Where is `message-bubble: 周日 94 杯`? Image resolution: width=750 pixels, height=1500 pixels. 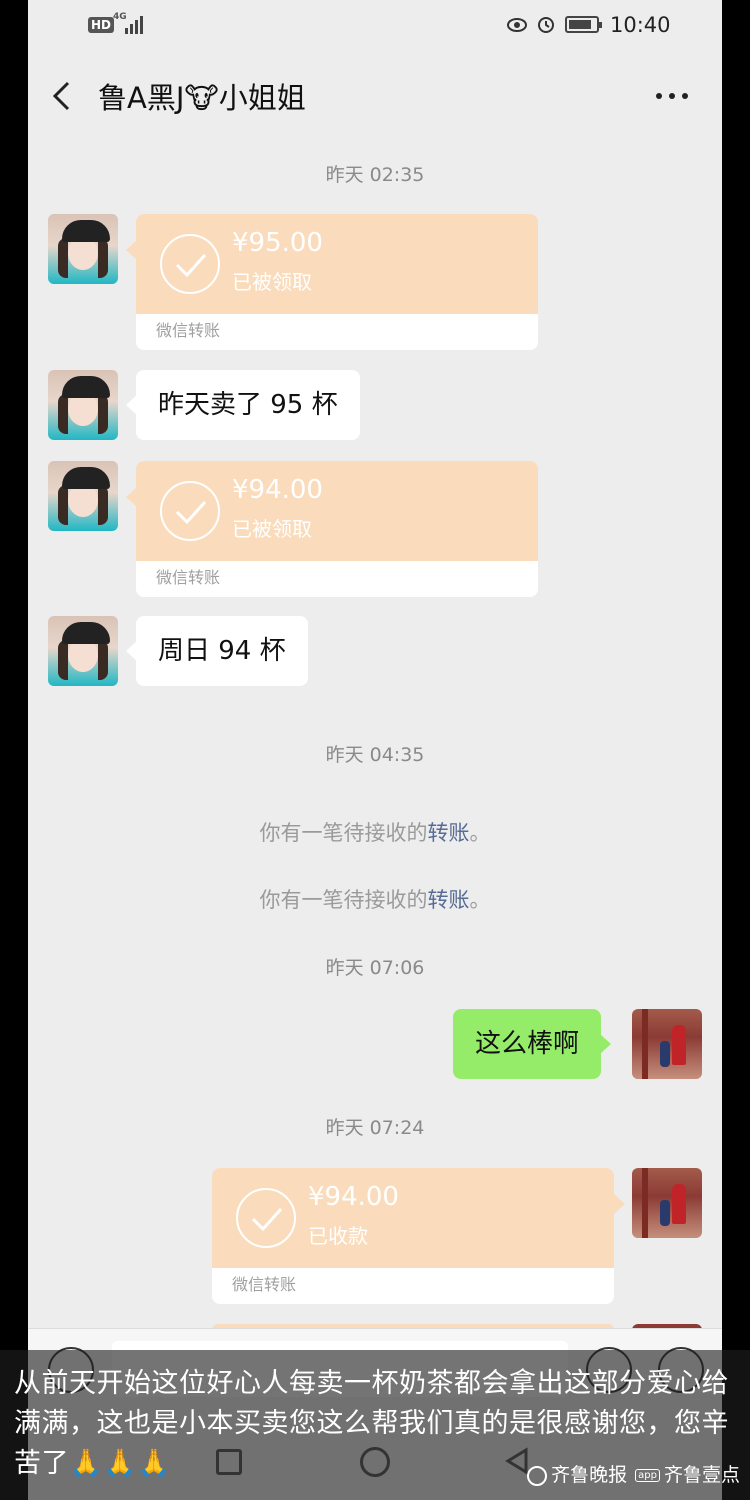
message-bubble: 周日 94 杯 is located at coordinates (217, 651).